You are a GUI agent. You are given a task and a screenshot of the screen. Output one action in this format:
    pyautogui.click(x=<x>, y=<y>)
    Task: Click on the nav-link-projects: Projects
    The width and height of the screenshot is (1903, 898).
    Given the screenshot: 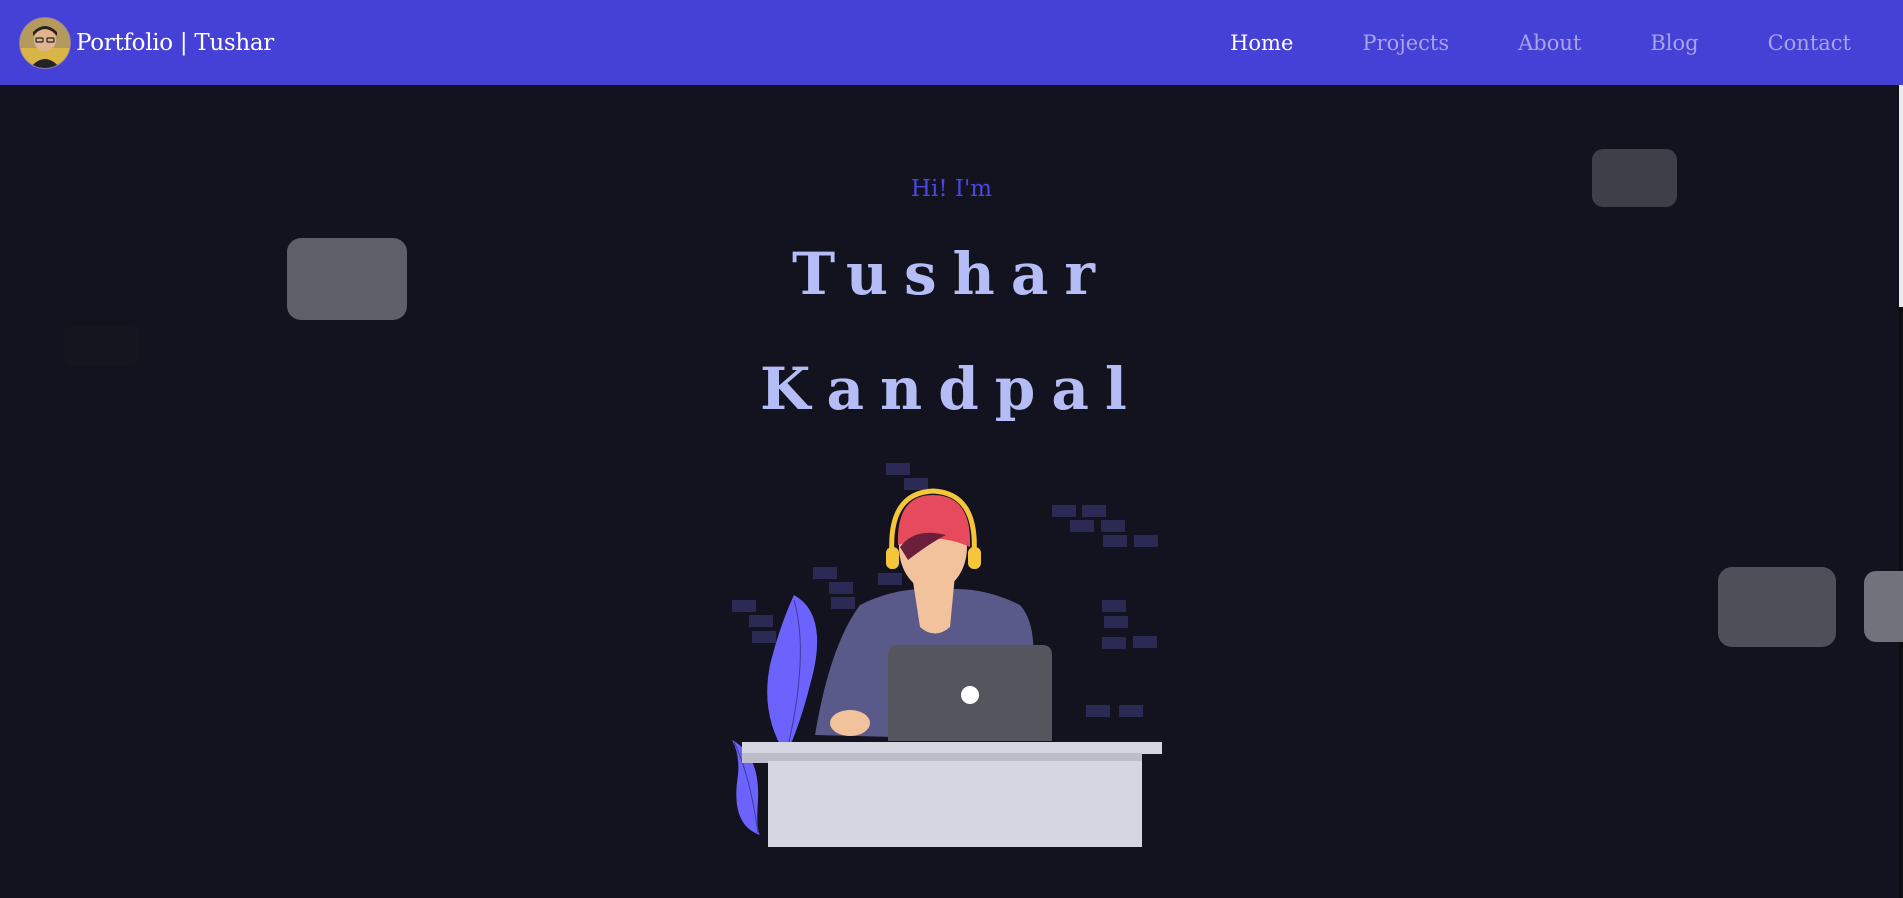 What is the action you would take?
    pyautogui.click(x=1405, y=43)
    